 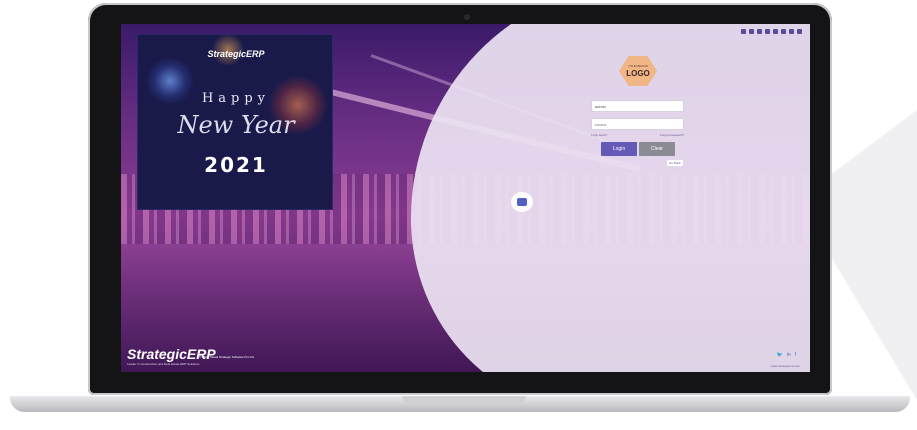 I want to click on linkedin-icon: in, so click(x=789, y=355).